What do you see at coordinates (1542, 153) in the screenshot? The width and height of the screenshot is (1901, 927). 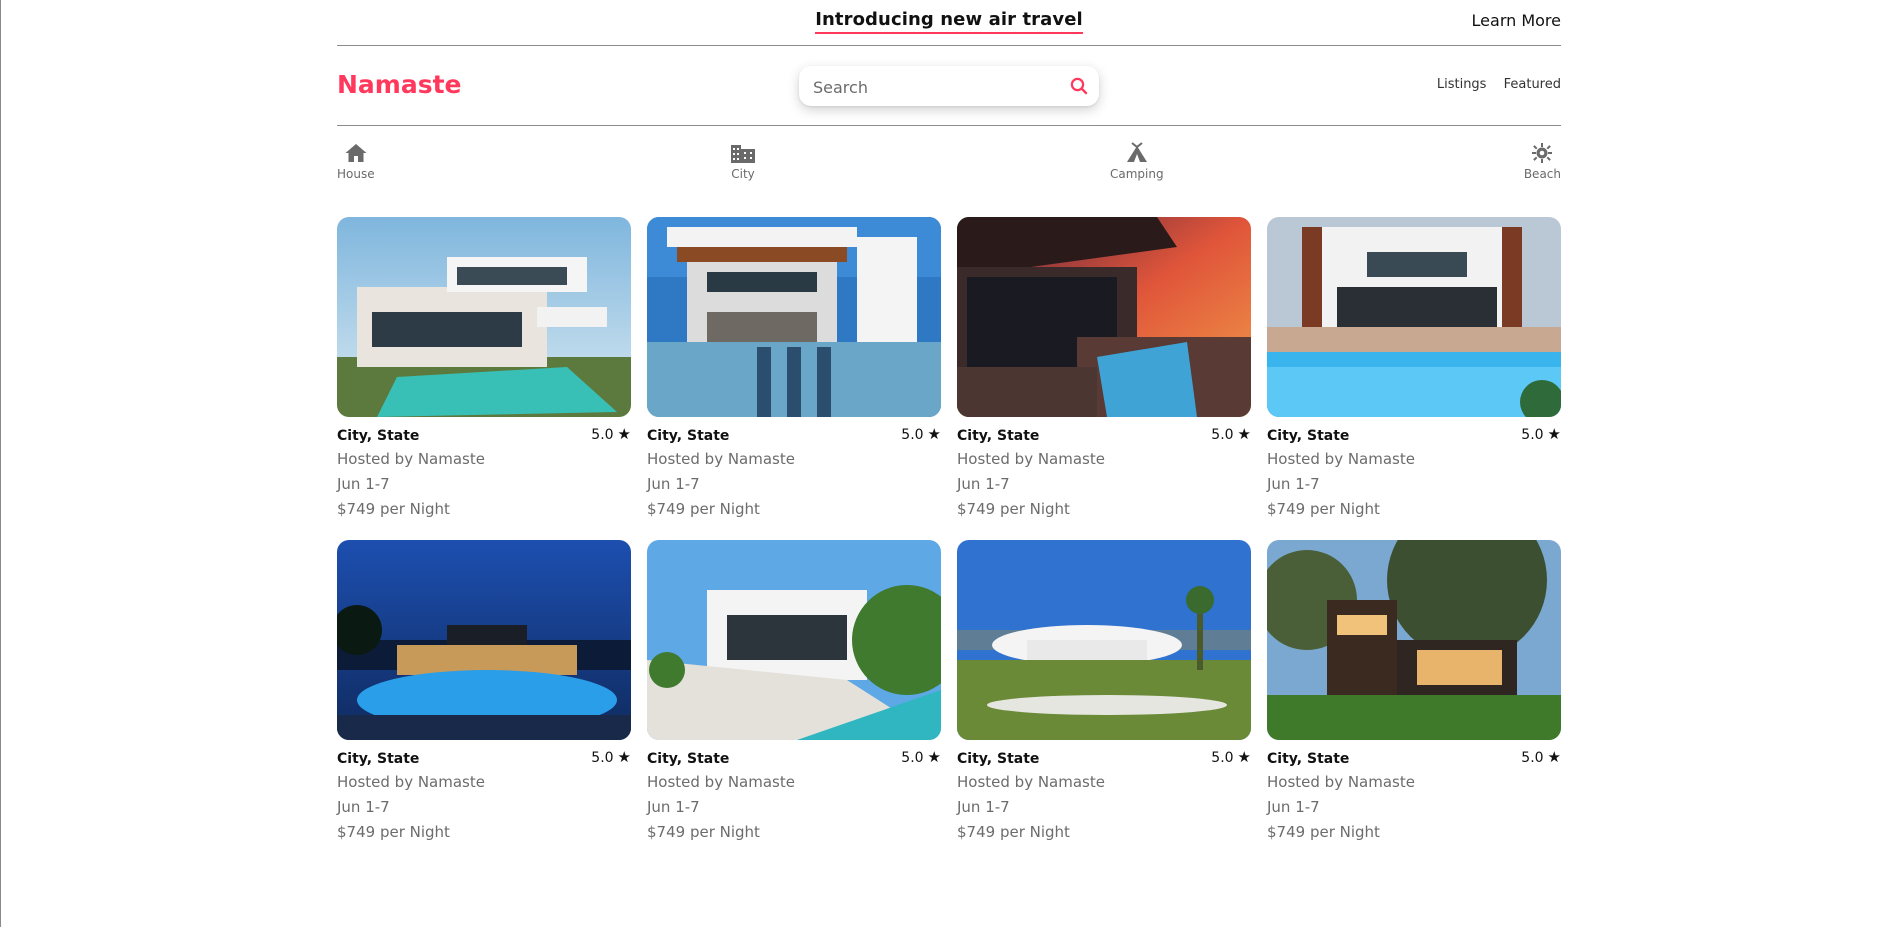 I see `beach-icon` at bounding box center [1542, 153].